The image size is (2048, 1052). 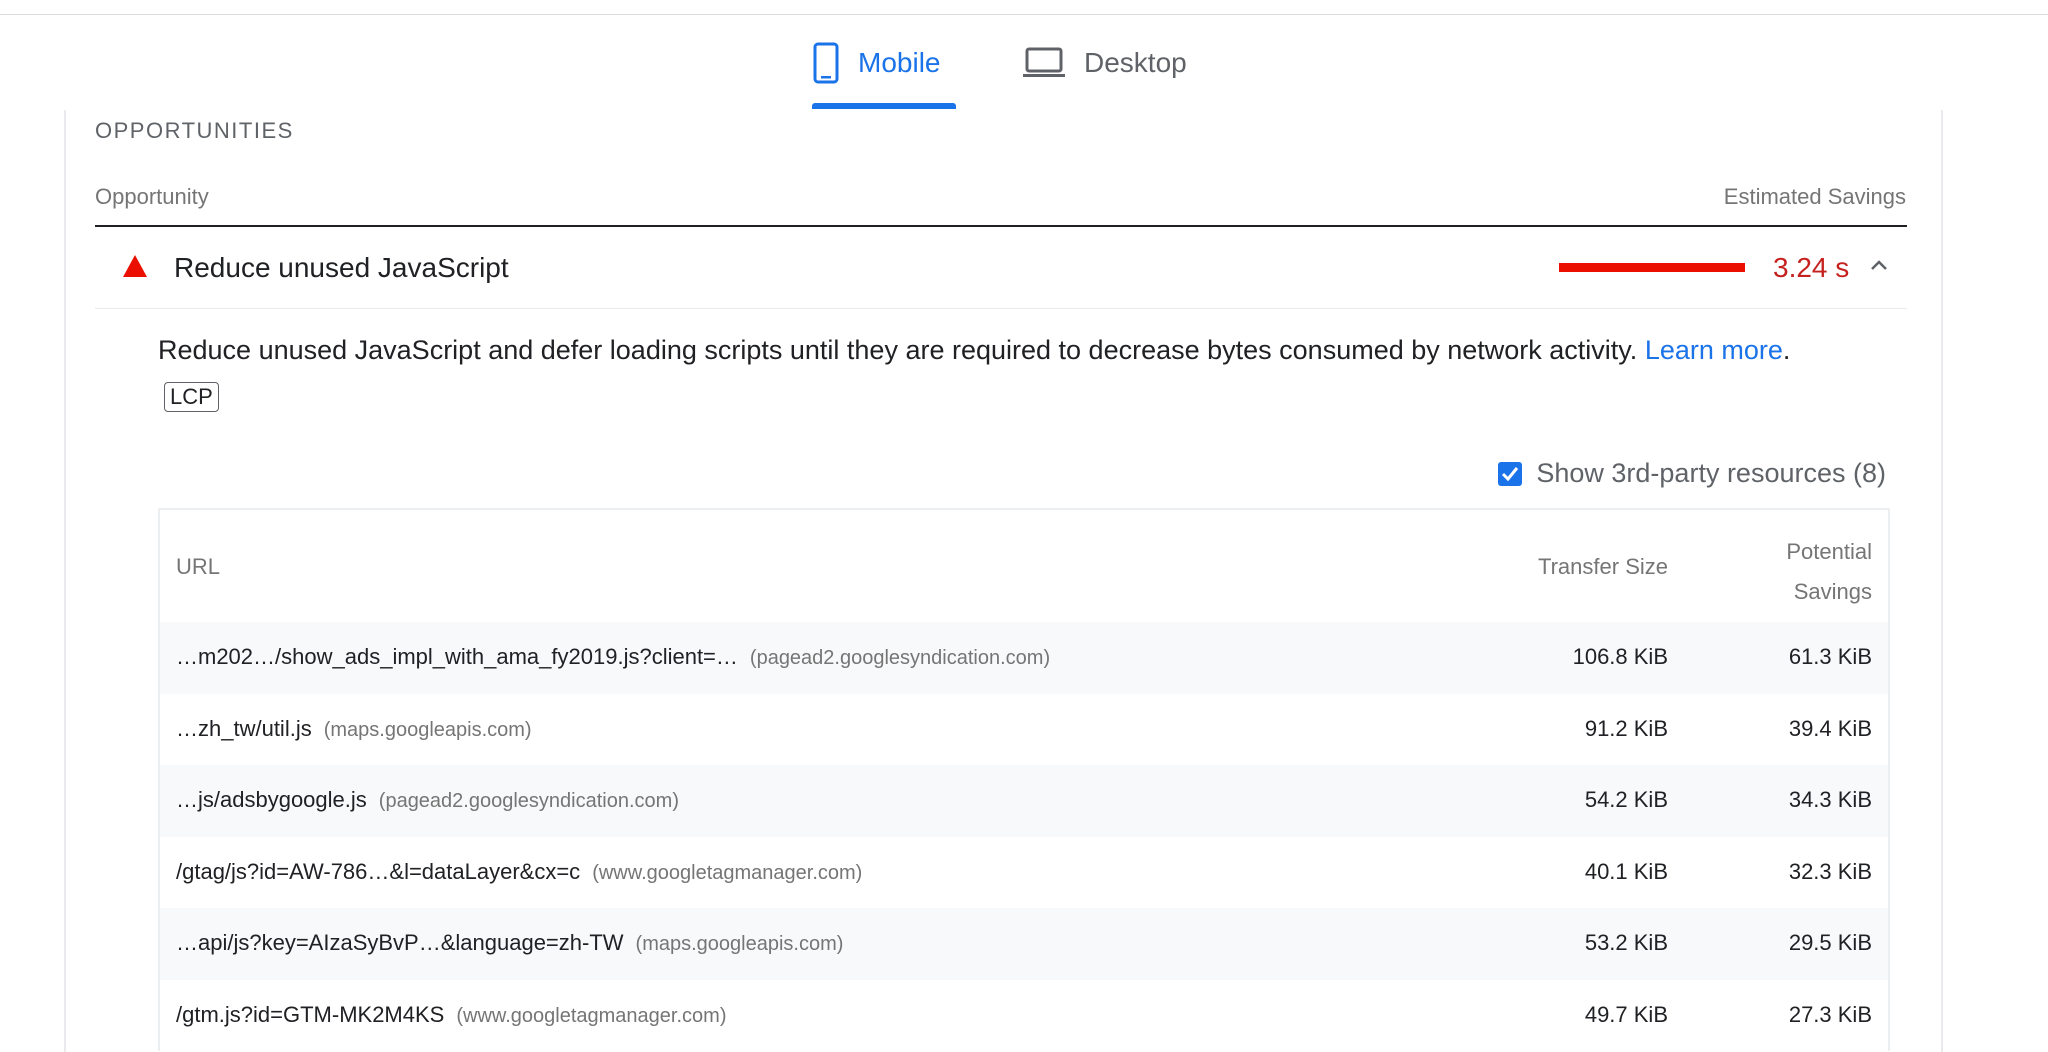 I want to click on savings-value: 3.24 s, so click(x=1811, y=267).